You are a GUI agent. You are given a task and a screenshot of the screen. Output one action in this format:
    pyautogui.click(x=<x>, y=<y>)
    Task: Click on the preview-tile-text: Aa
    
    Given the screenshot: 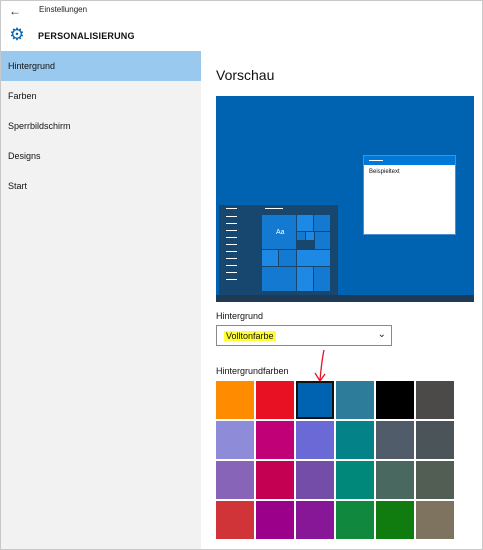 What is the action you would take?
    pyautogui.click(x=280, y=232)
    